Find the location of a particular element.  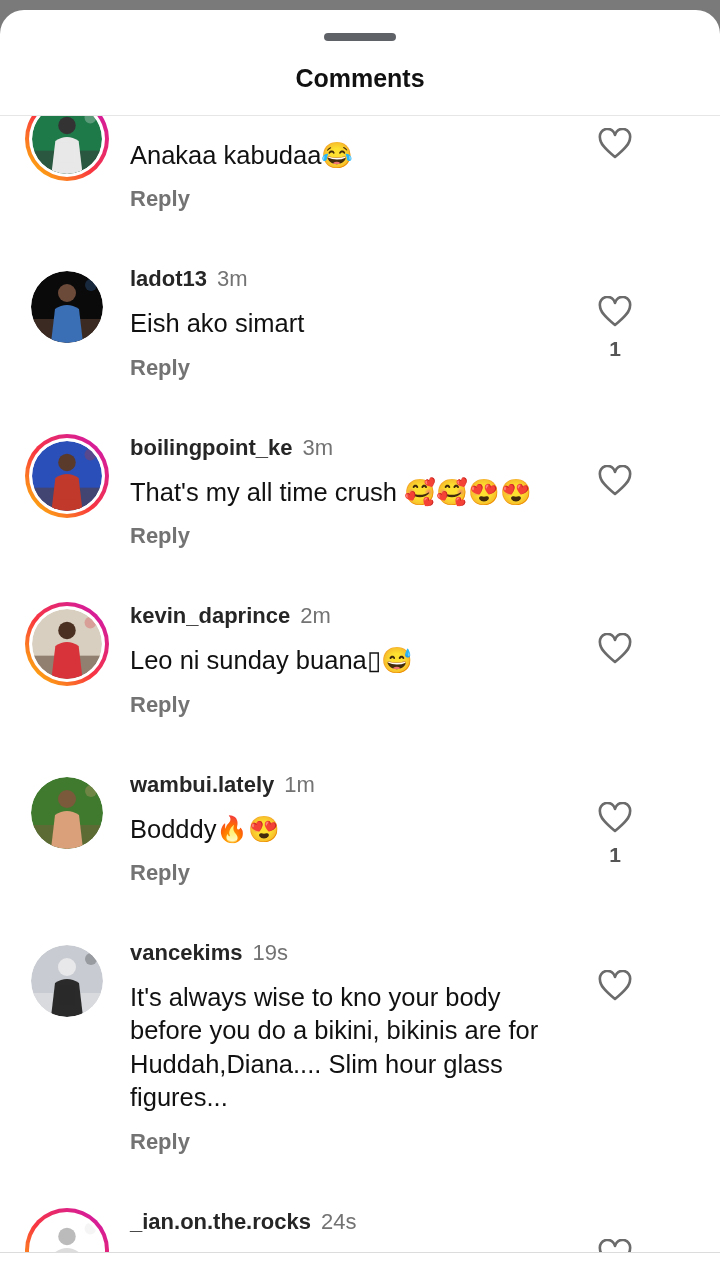

story-ring is located at coordinates (67, 148).